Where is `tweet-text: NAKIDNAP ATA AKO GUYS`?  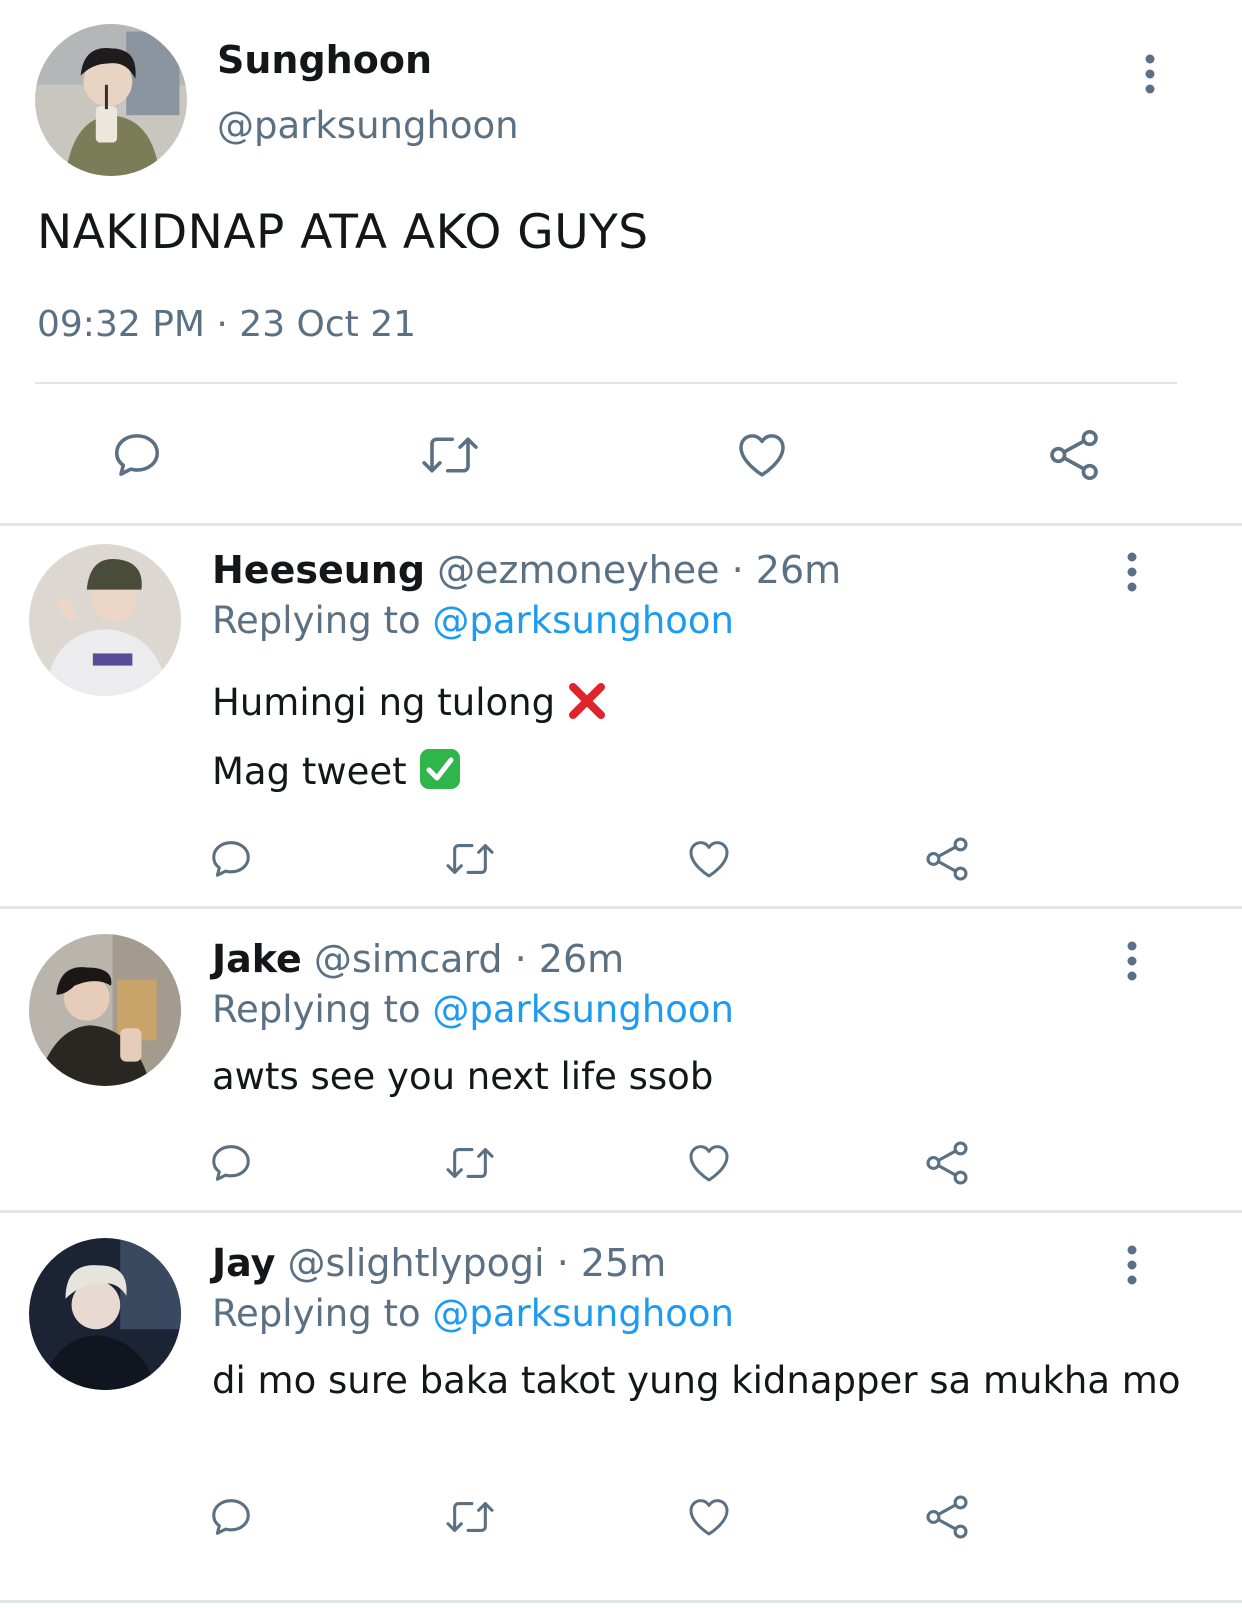
tweet-text: NAKIDNAP ATA AKO GUYS is located at coordinates (343, 232).